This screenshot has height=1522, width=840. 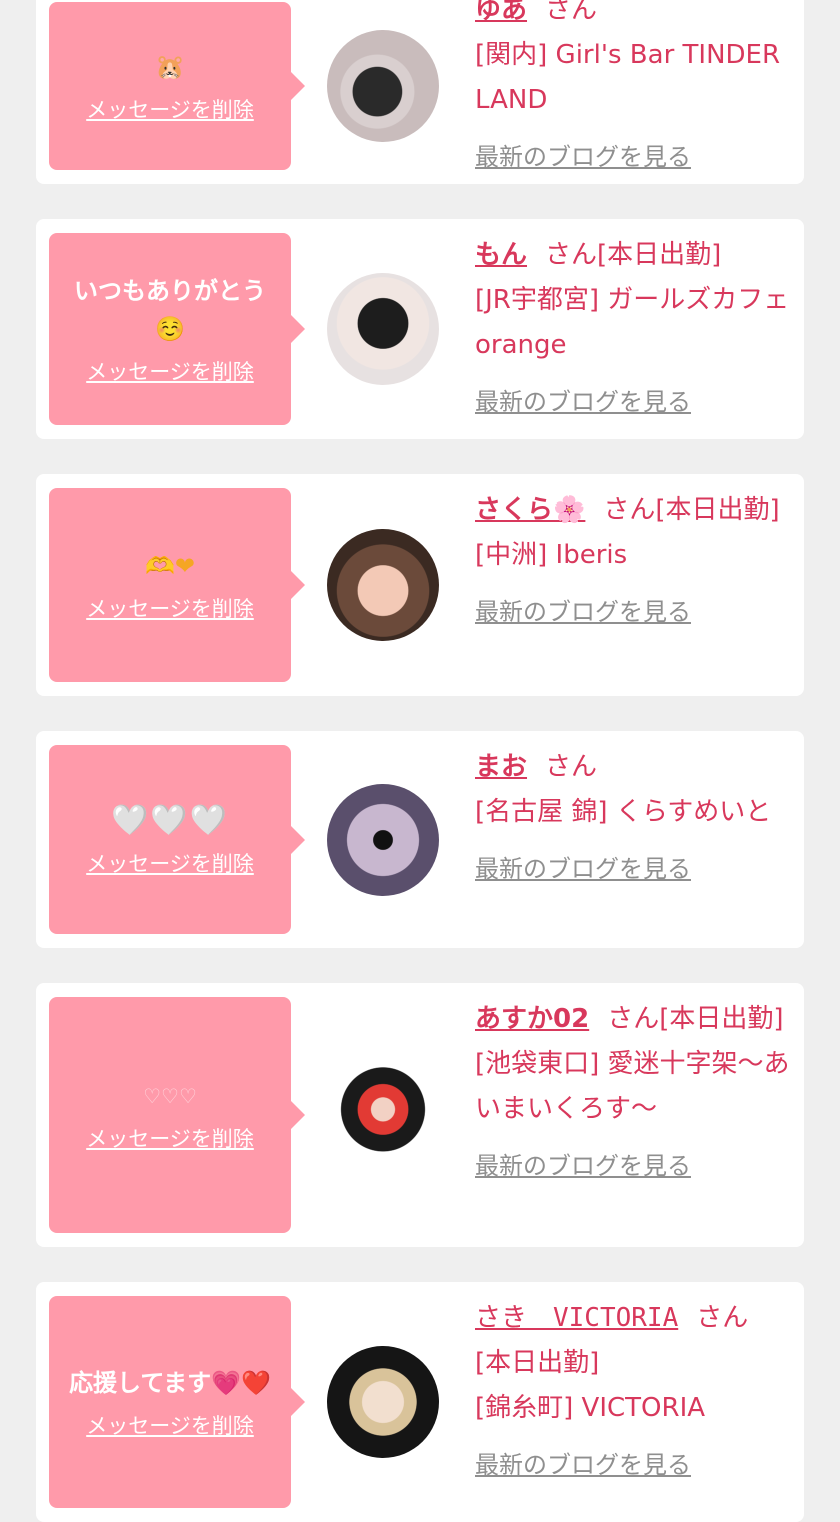 I want to click on message-bubble: 応援してます💗❤️ メッセージを削除, so click(x=177, y=1402).